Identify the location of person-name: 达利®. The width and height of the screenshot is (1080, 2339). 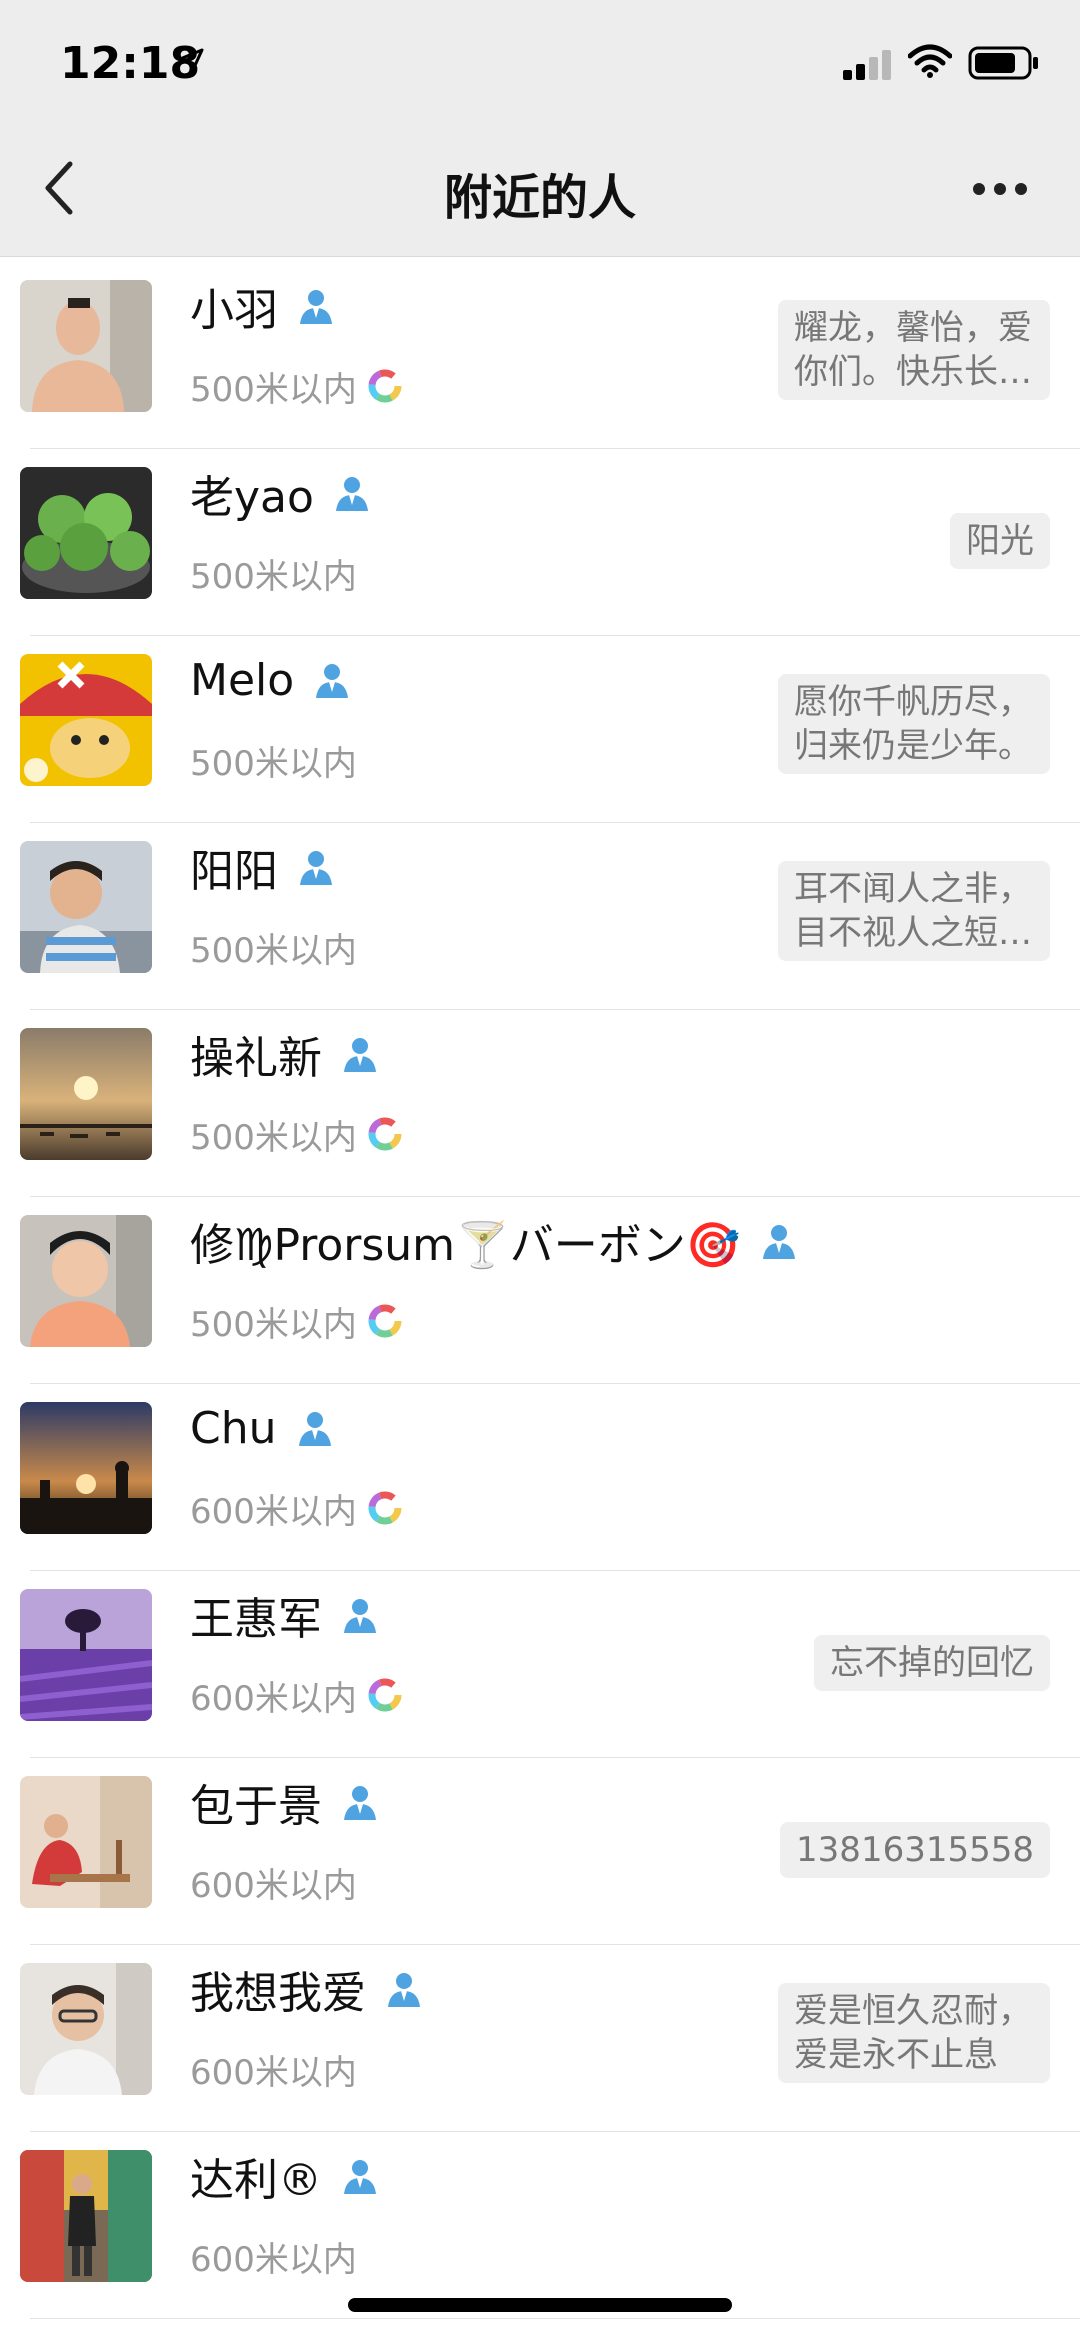
(256, 2180).